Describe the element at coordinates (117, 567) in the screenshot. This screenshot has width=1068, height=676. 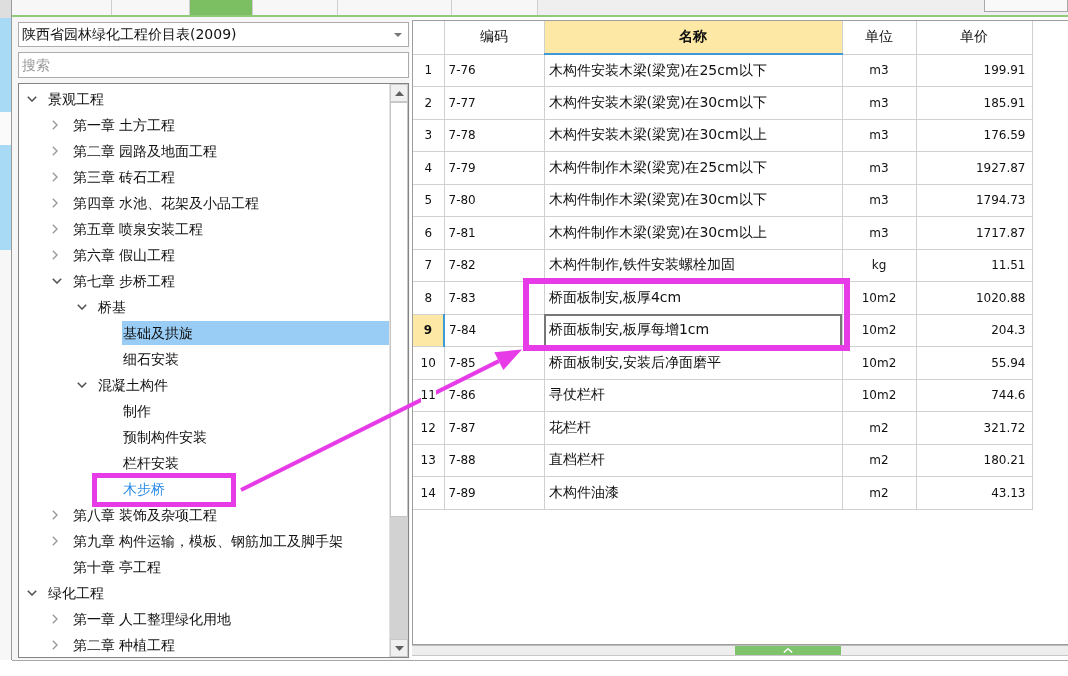
I see `tree-item: 第十章 亭工程` at that location.